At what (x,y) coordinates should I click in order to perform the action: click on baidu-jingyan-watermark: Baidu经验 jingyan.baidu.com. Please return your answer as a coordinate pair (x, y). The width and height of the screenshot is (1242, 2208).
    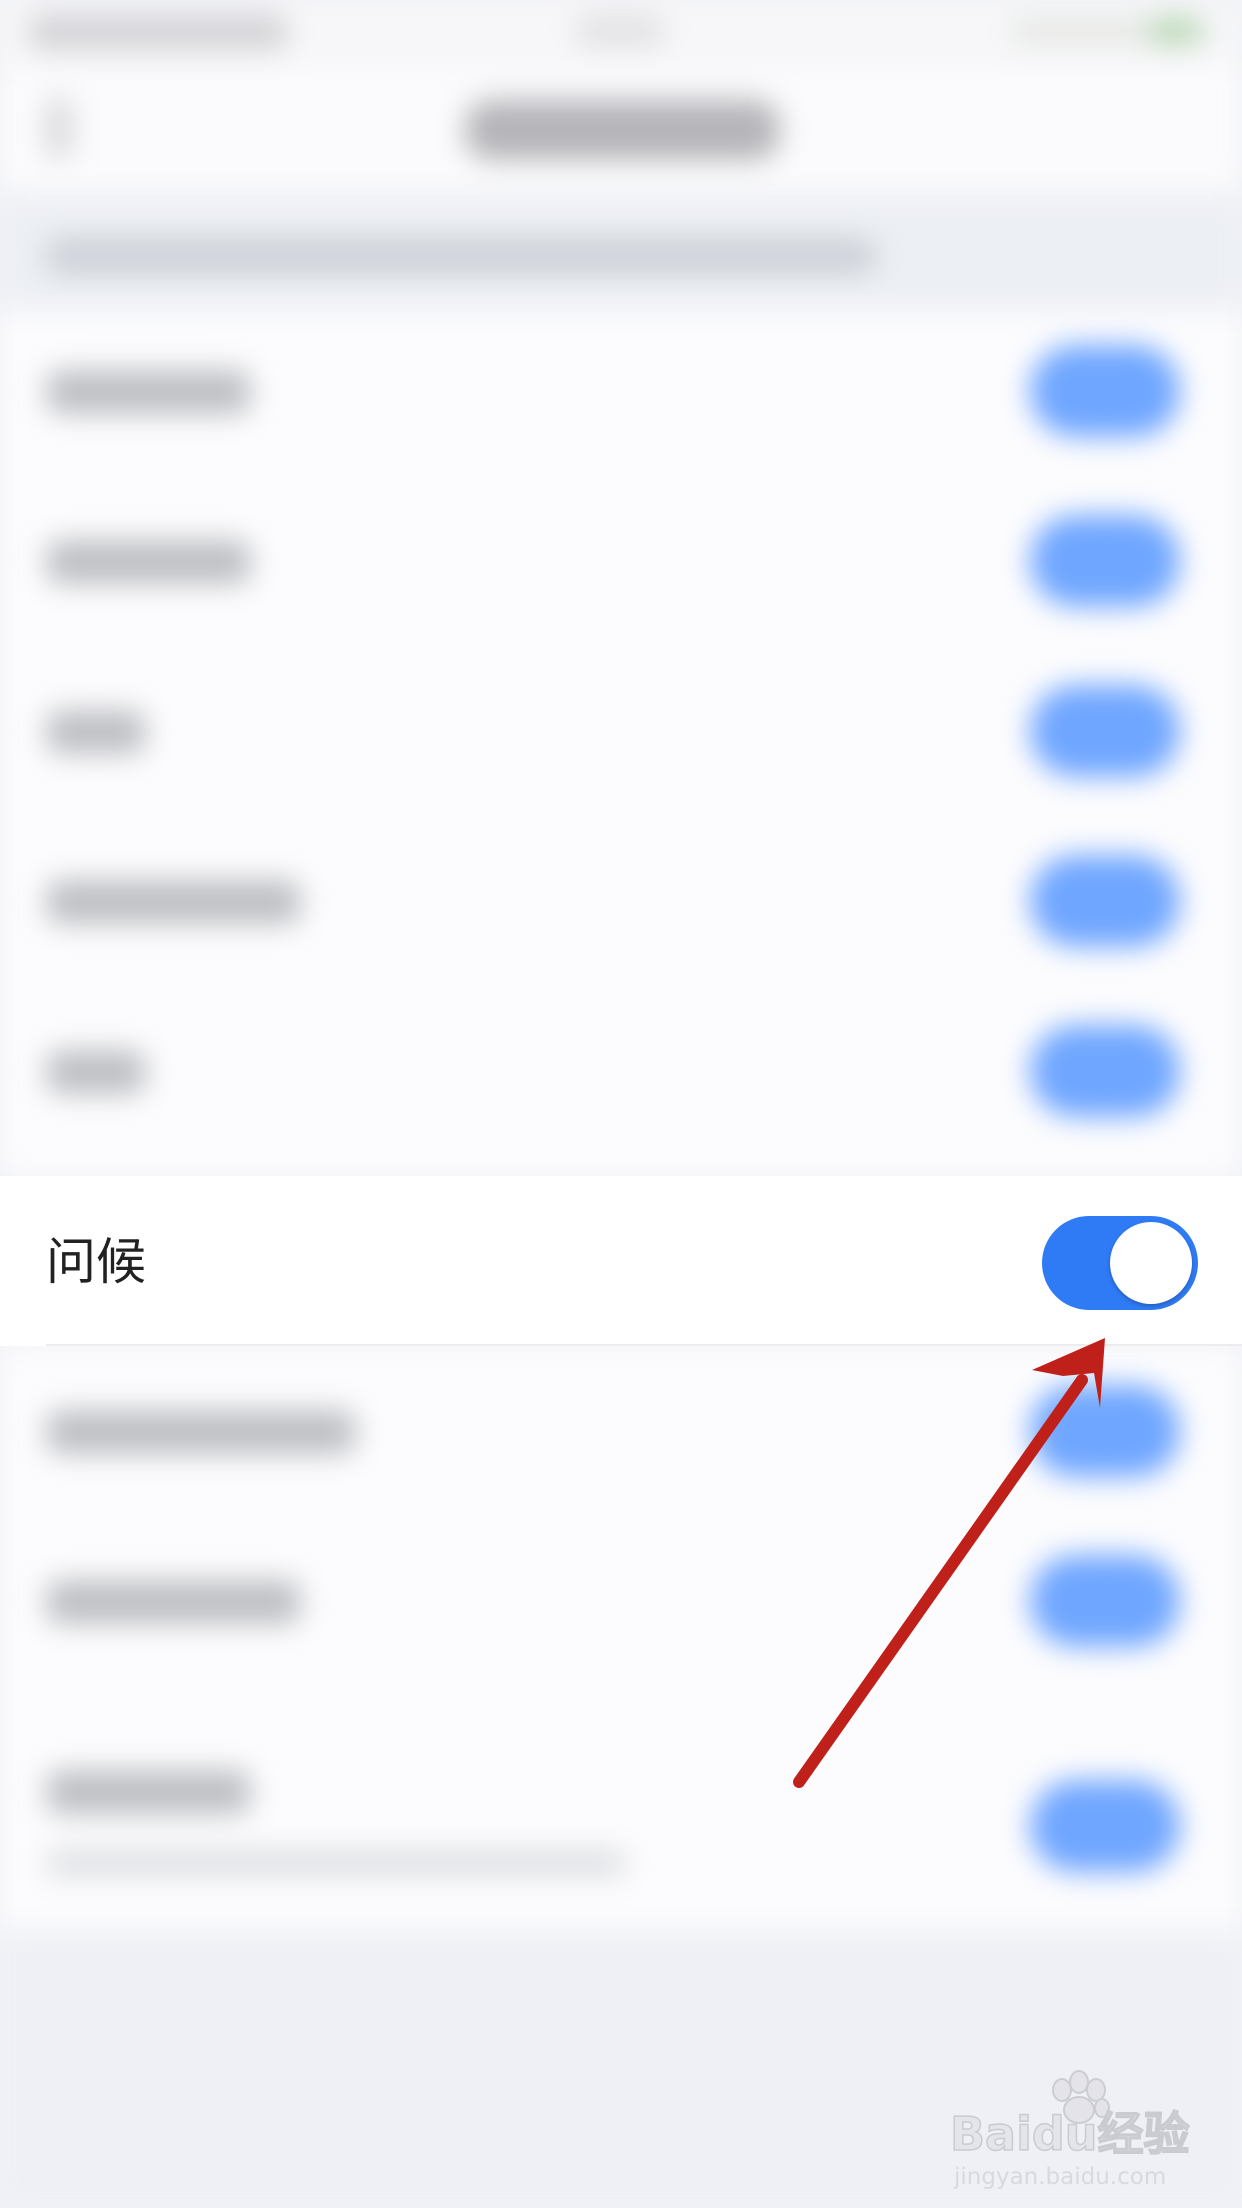
    Looking at the image, I should click on (1070, 2130).